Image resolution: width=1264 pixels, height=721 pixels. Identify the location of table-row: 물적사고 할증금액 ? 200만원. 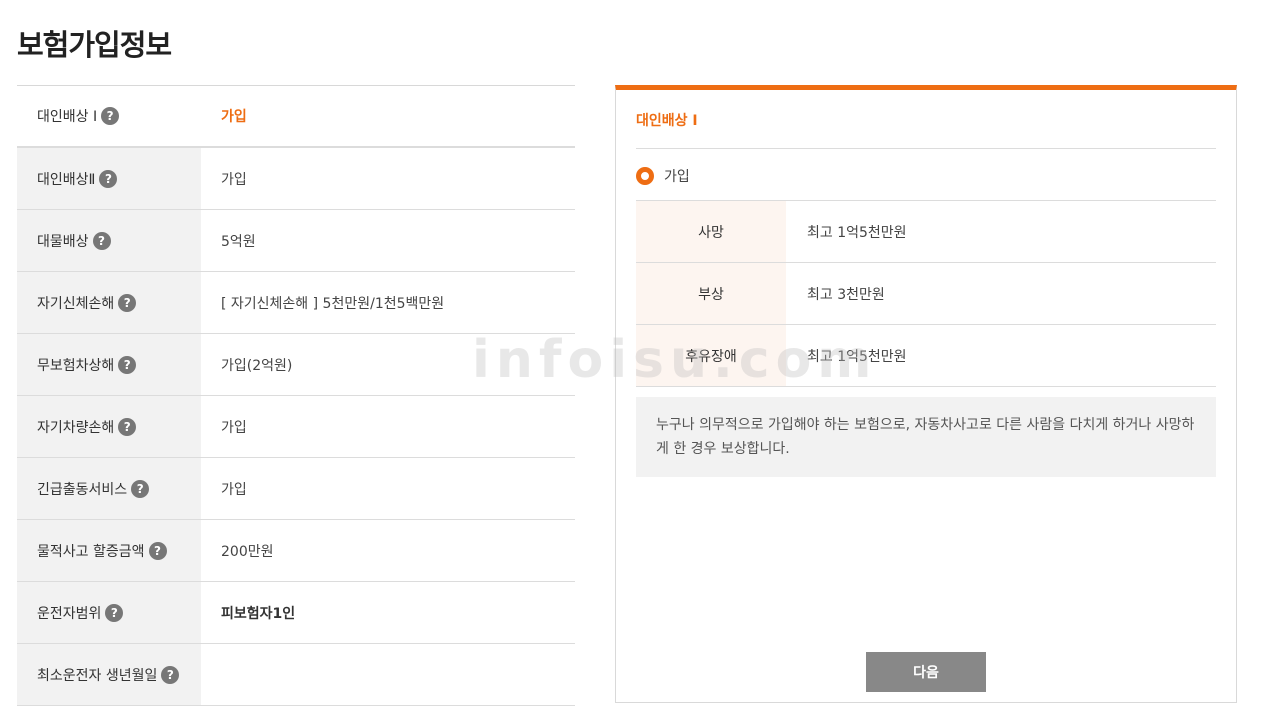
(296, 551).